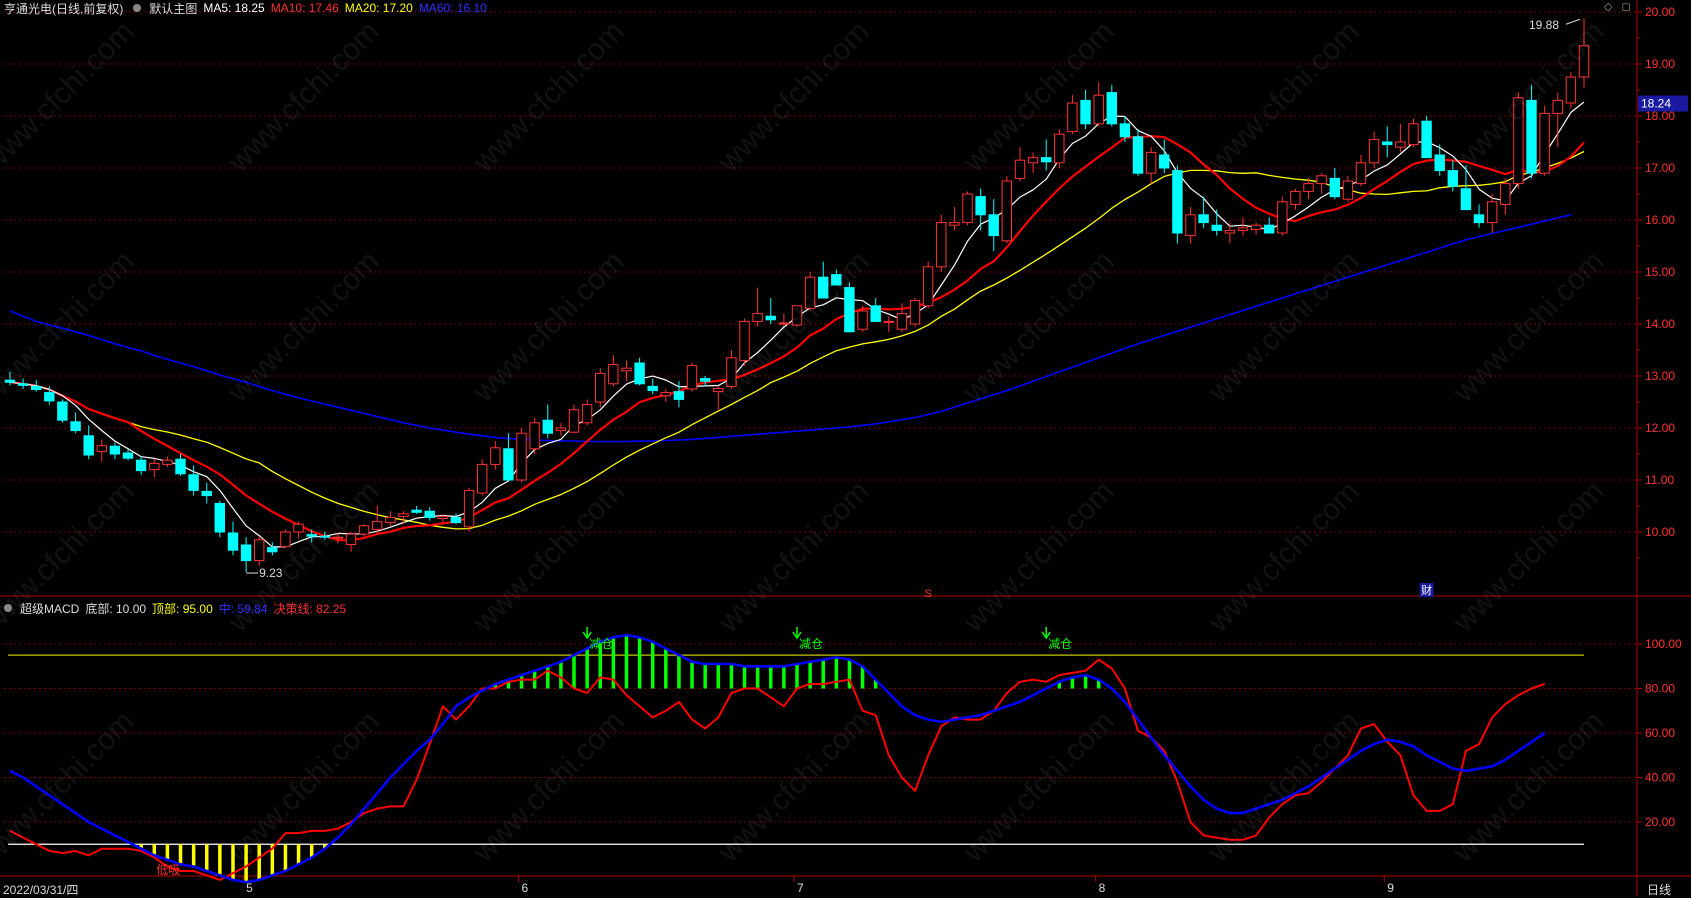  Describe the element at coordinates (182, 608) in the screenshot. I see `top-param: 顶部: 95.00` at that location.